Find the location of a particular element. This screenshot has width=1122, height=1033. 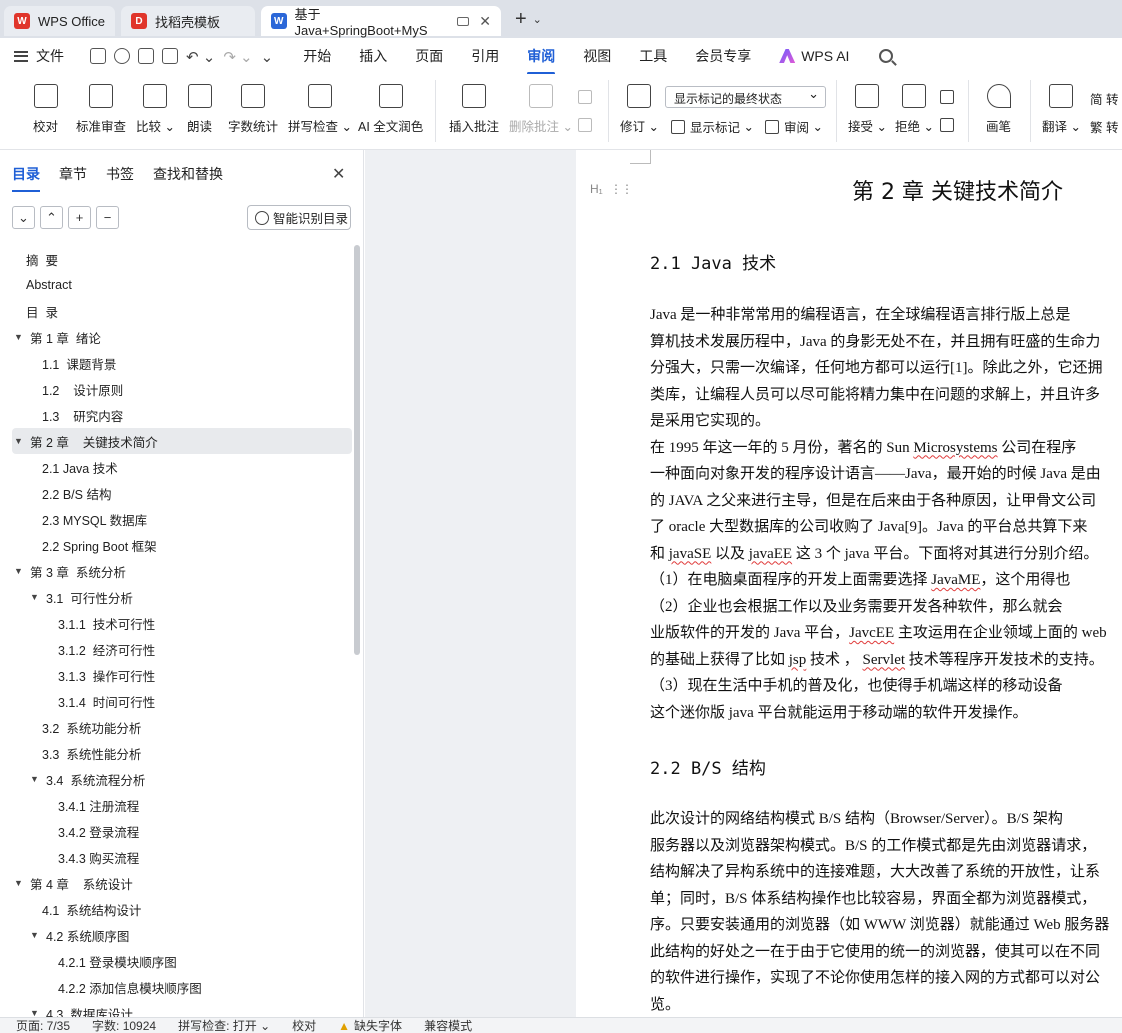

missing-font-status: ▲ 缺失字体 is located at coordinates (370, 1025).